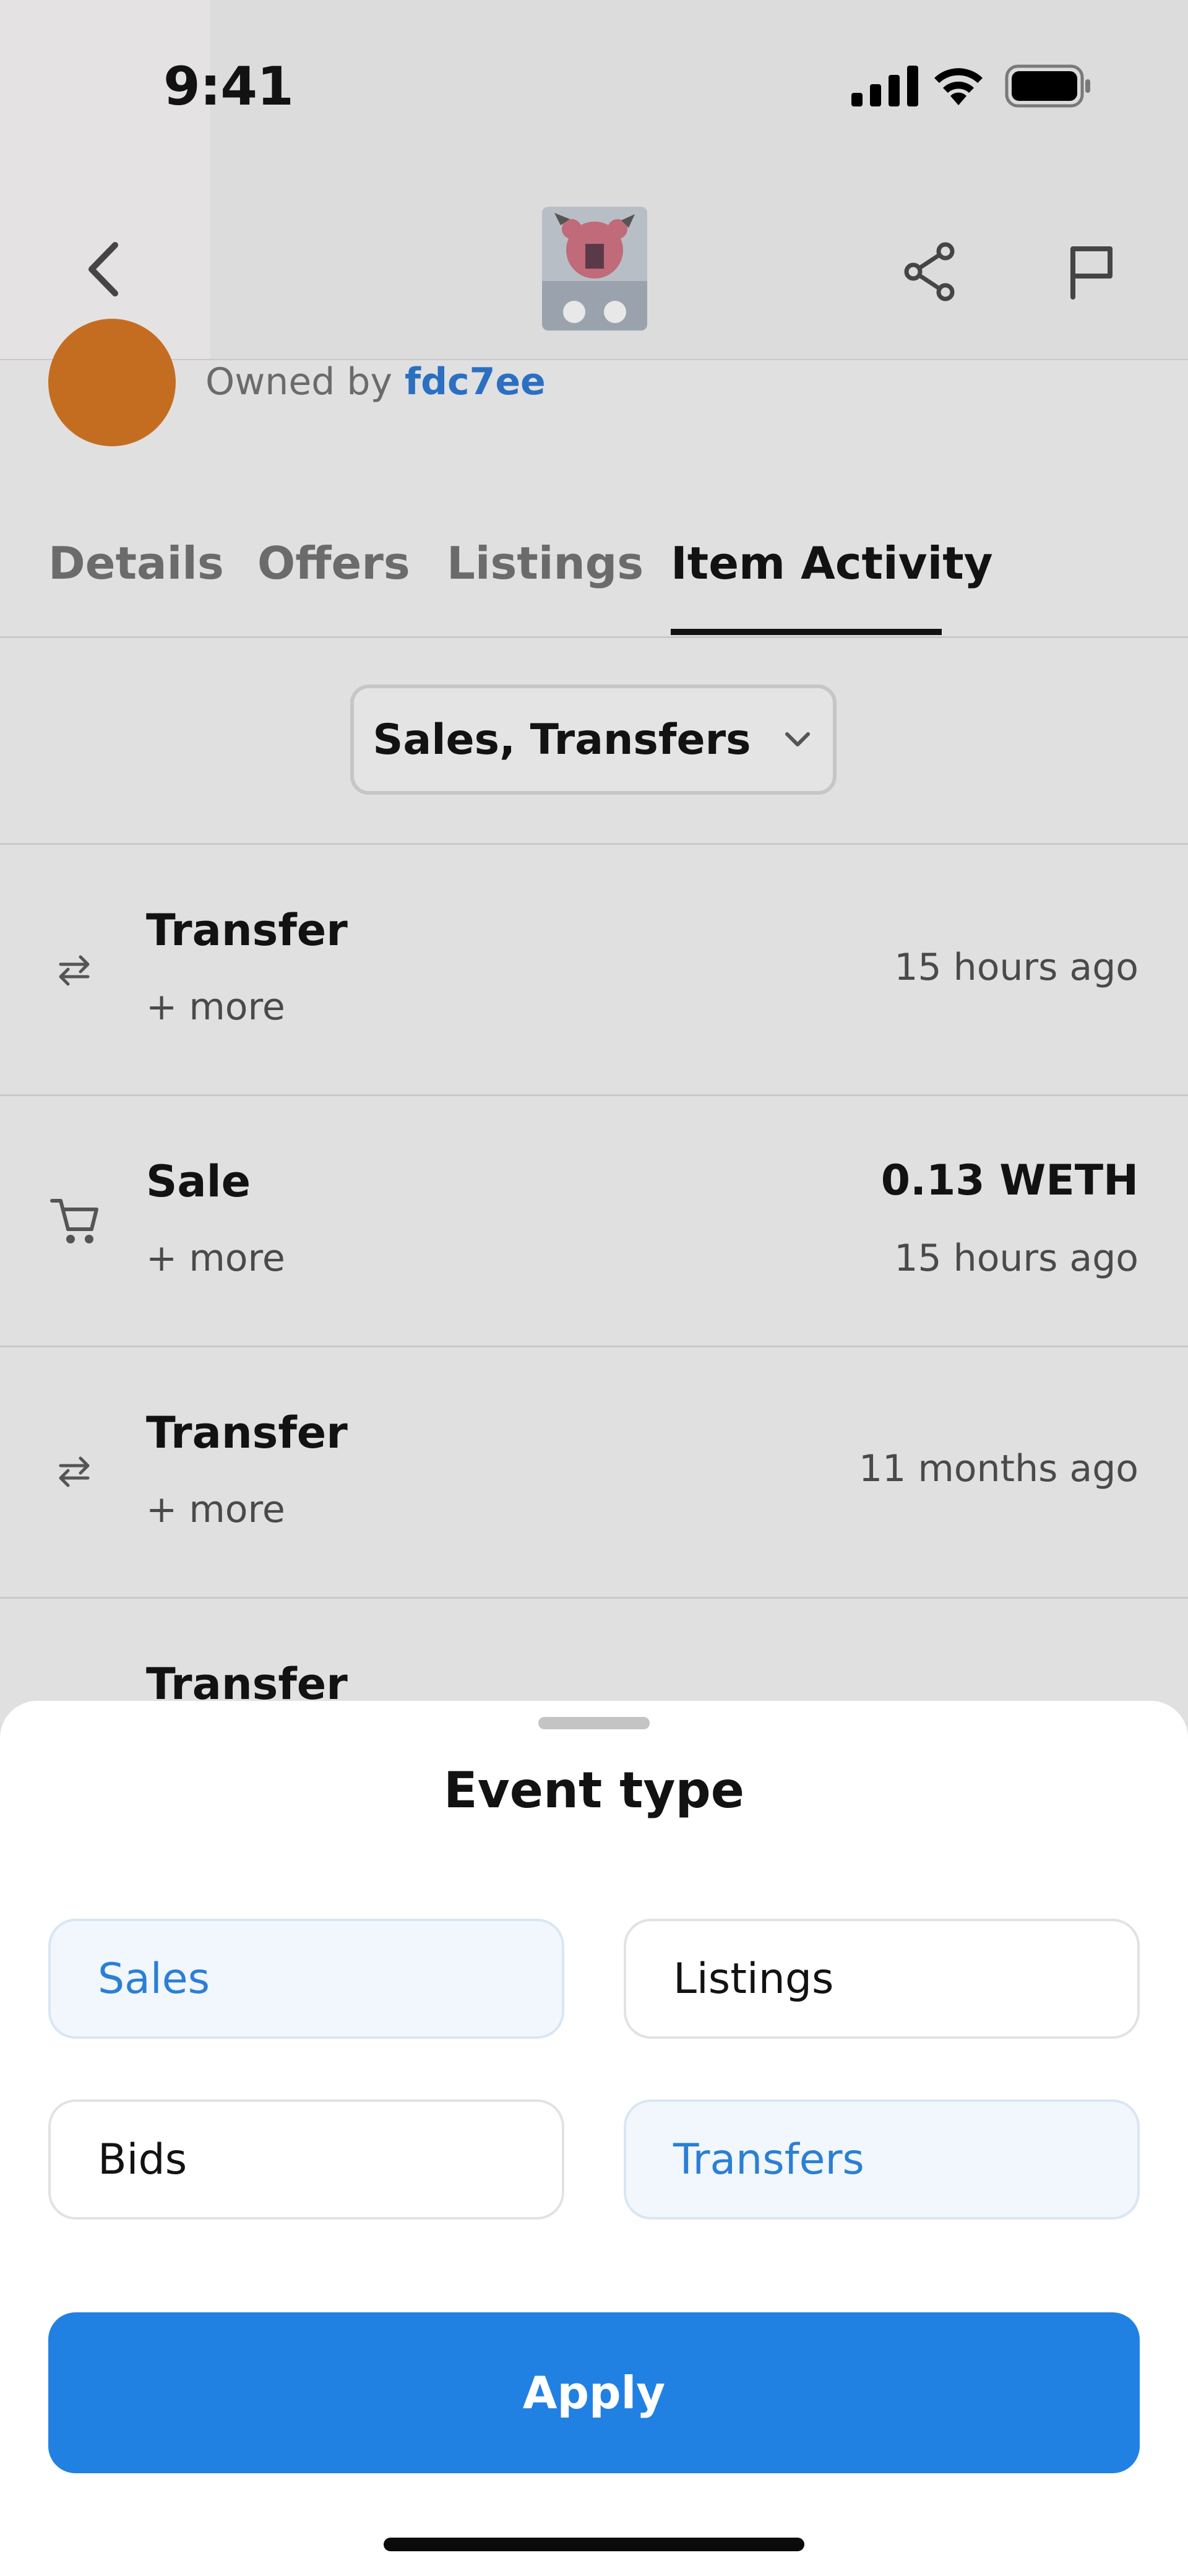 Image resolution: width=1188 pixels, height=2576 pixels. I want to click on back-chevron-icon, so click(105, 269).